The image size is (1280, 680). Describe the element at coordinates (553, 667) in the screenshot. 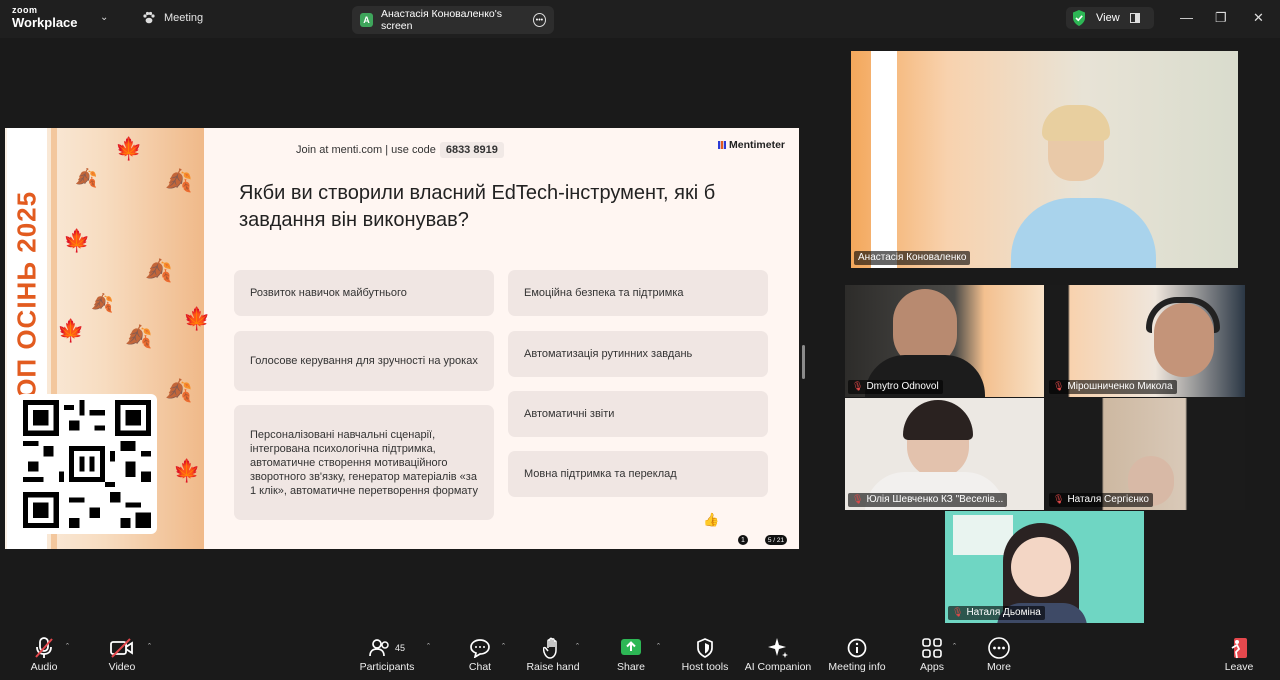

I see `raise-hand-label: Raise hand` at that location.